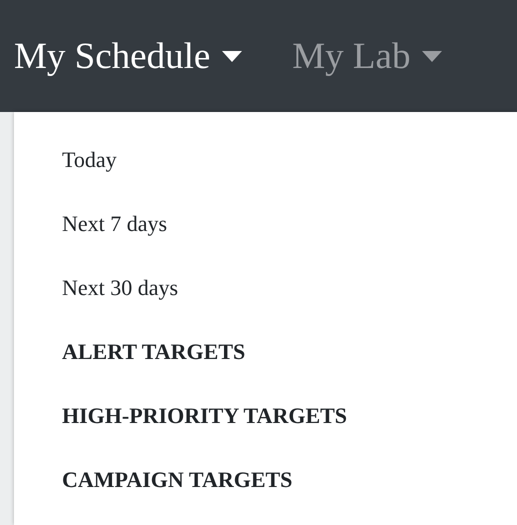 This screenshot has width=517, height=525. What do you see at coordinates (120, 288) in the screenshot?
I see `menu-item: Next 30 days` at bounding box center [120, 288].